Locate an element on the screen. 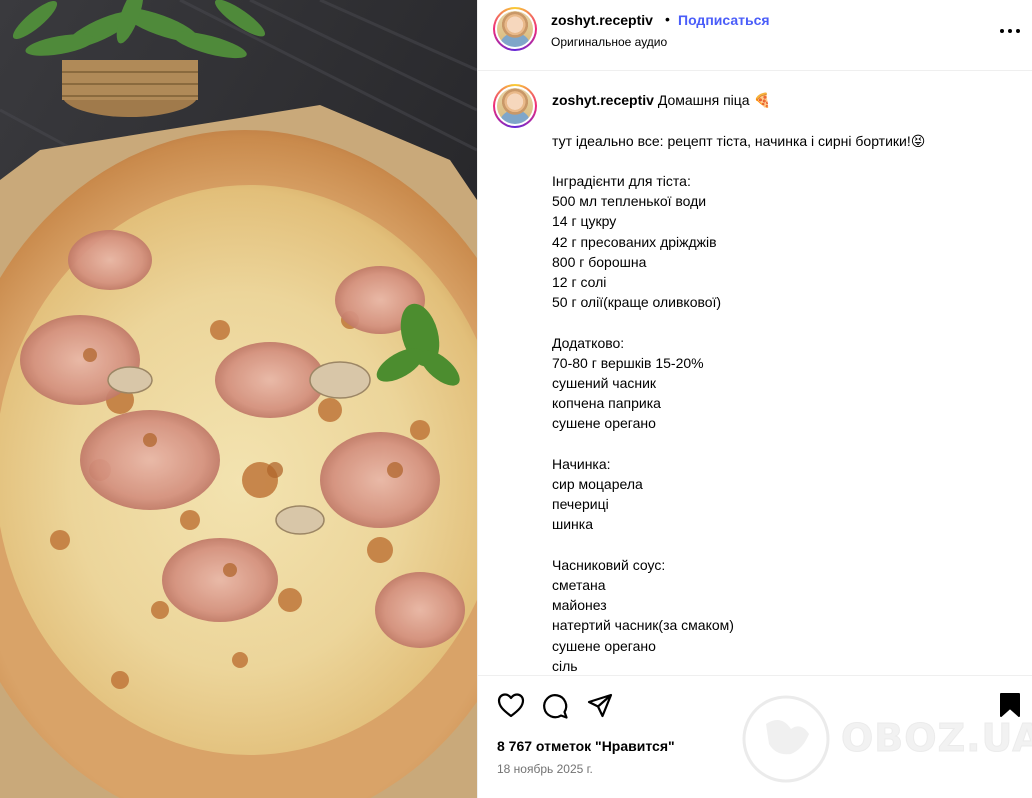 Image resolution: width=1032 pixels, height=798 pixels. more-options-icon is located at coordinates (1010, 30).